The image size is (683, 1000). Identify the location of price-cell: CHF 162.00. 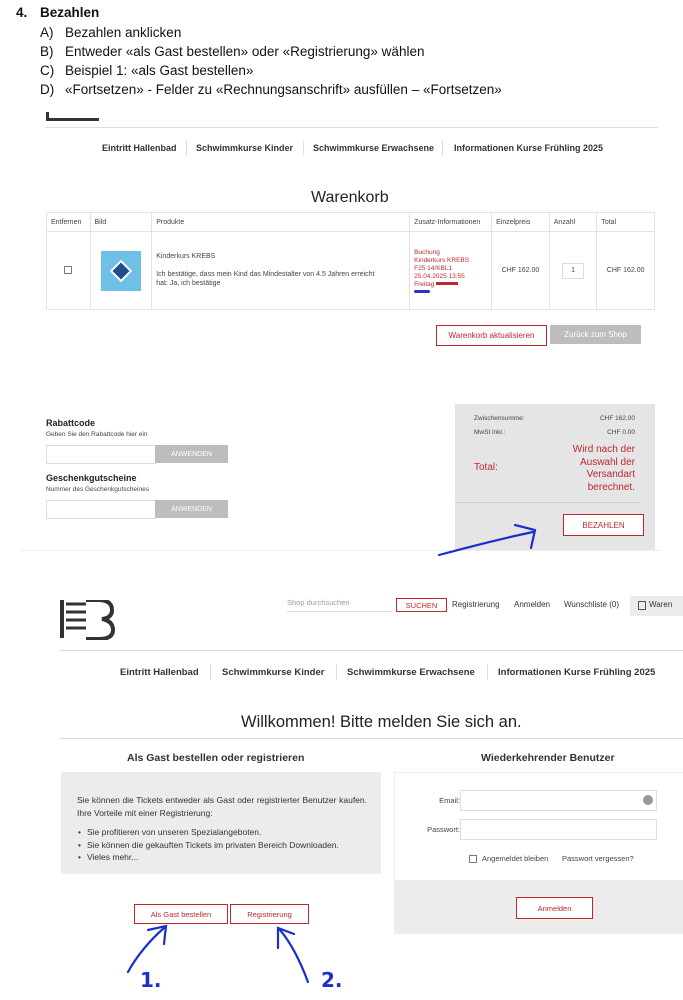
(520, 270).